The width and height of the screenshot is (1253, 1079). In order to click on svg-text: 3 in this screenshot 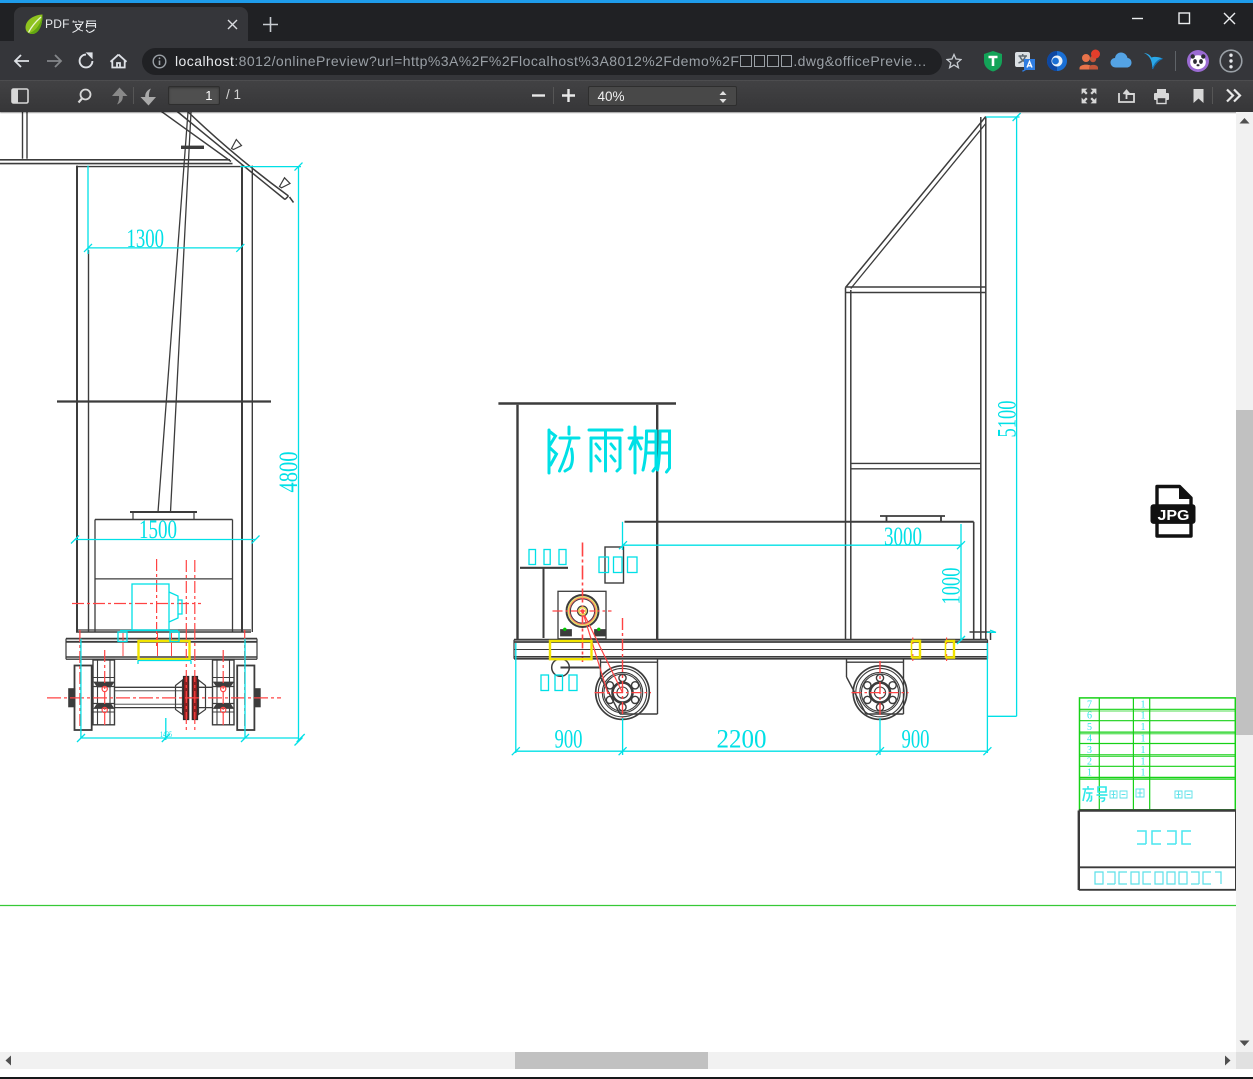, I will do `click(1089, 750)`.